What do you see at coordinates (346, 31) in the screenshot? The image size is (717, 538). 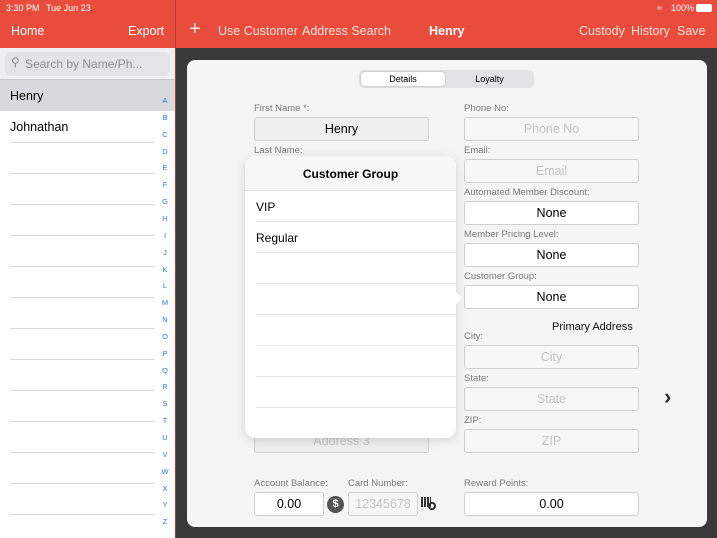 I see `address-search-button: Address Search` at bounding box center [346, 31].